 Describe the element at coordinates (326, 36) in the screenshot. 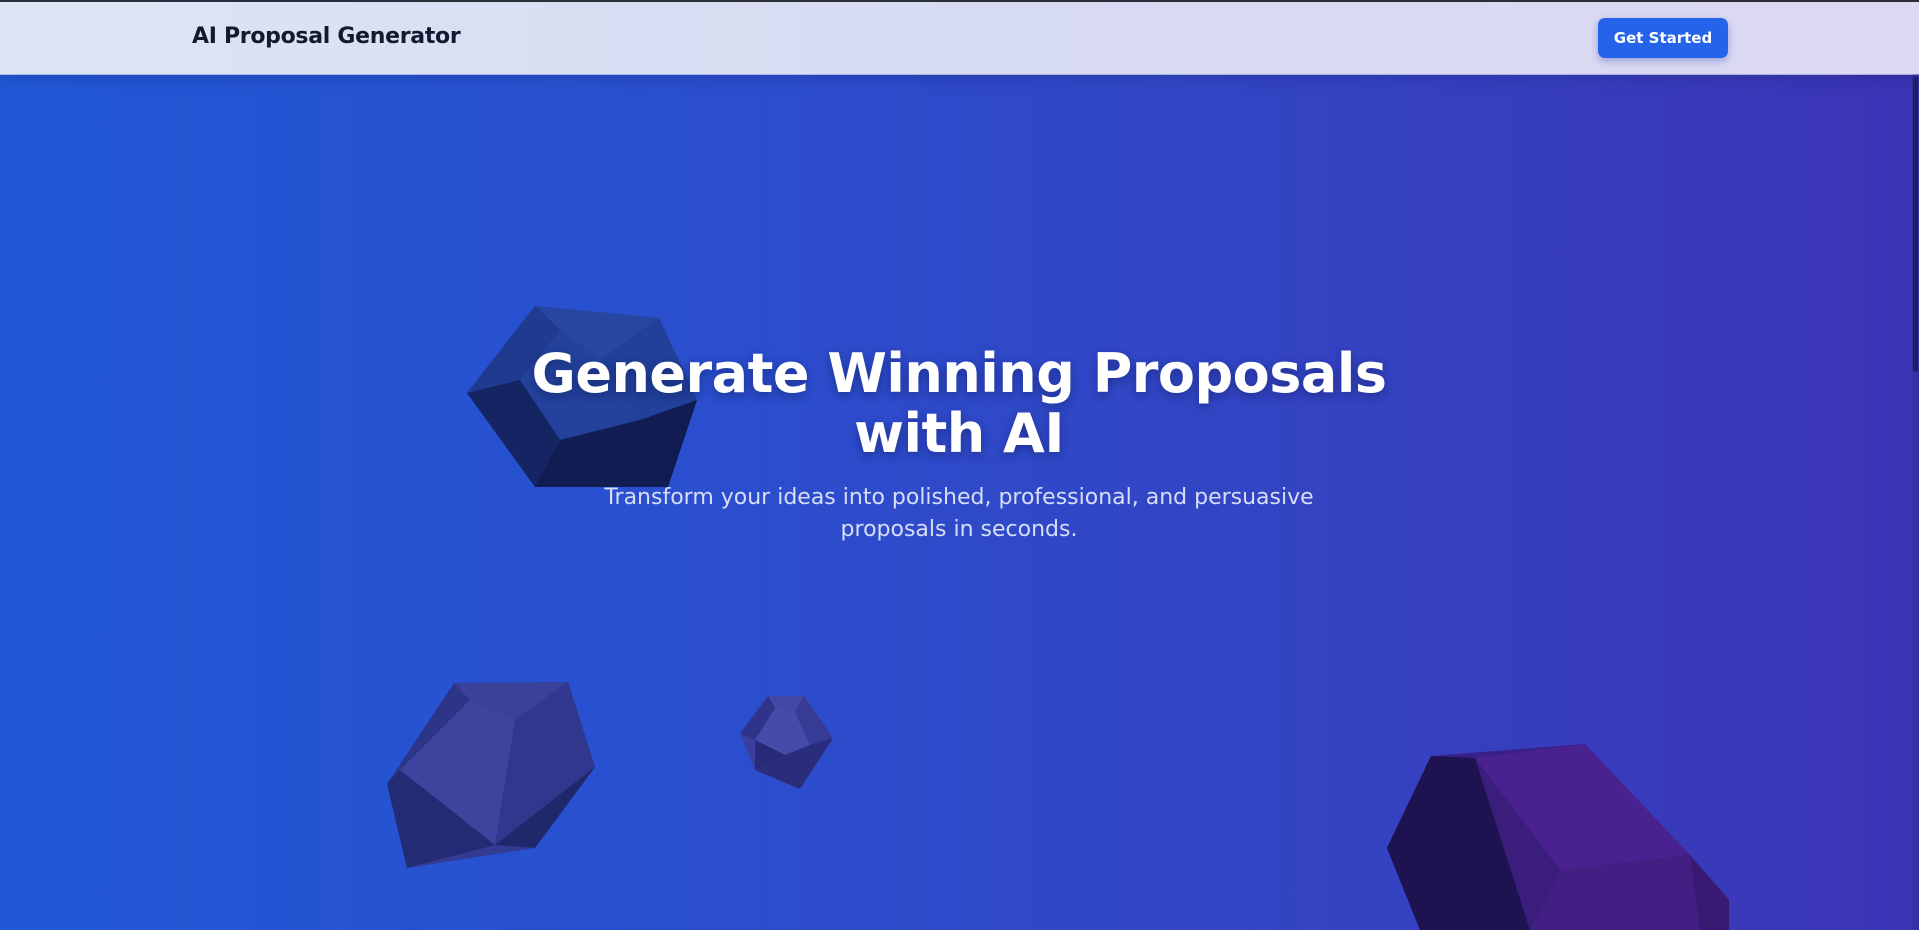

I see `brand-logo-text: AI Proposal Generator` at that location.